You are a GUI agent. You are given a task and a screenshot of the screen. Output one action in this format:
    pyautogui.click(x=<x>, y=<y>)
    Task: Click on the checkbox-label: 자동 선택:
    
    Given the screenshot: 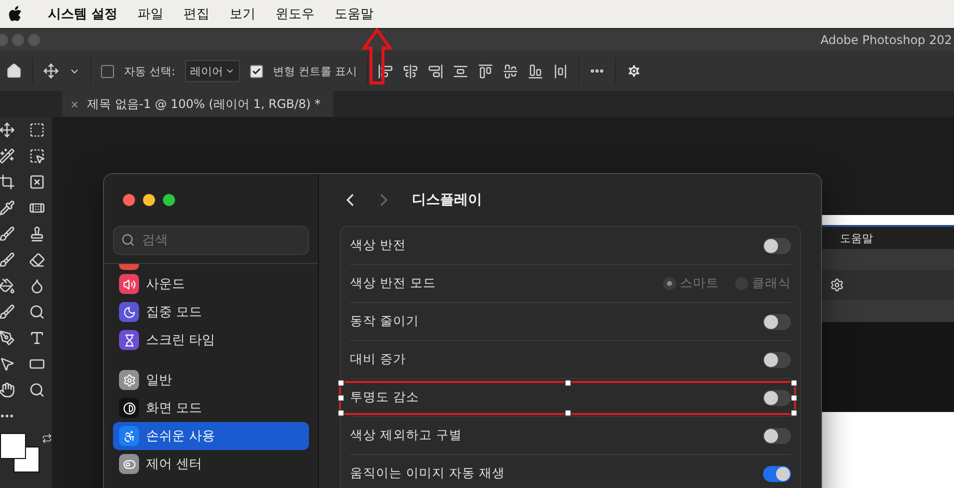 What is the action you would take?
    pyautogui.click(x=150, y=71)
    